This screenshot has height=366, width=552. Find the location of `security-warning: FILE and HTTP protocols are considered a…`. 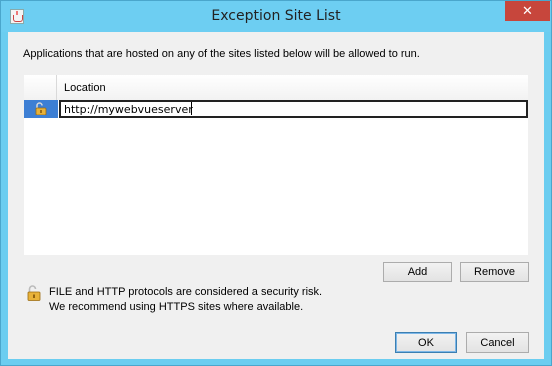

security-warning: FILE and HTTP protocols are considered a… is located at coordinates (185, 300).